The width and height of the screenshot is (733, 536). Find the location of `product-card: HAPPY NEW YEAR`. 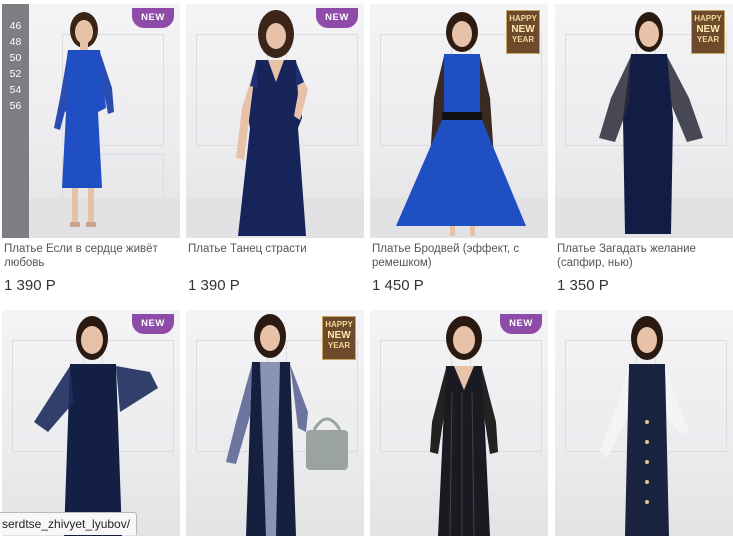

product-card: HAPPY NEW YEAR is located at coordinates (275, 423).